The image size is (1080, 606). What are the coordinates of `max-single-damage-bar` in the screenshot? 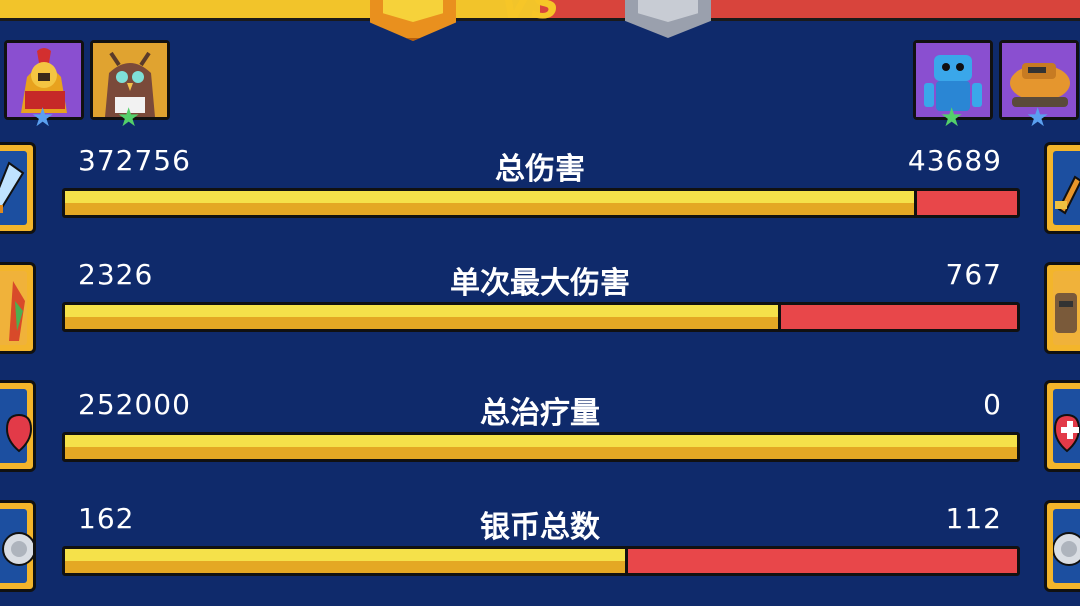 It's located at (541, 317).